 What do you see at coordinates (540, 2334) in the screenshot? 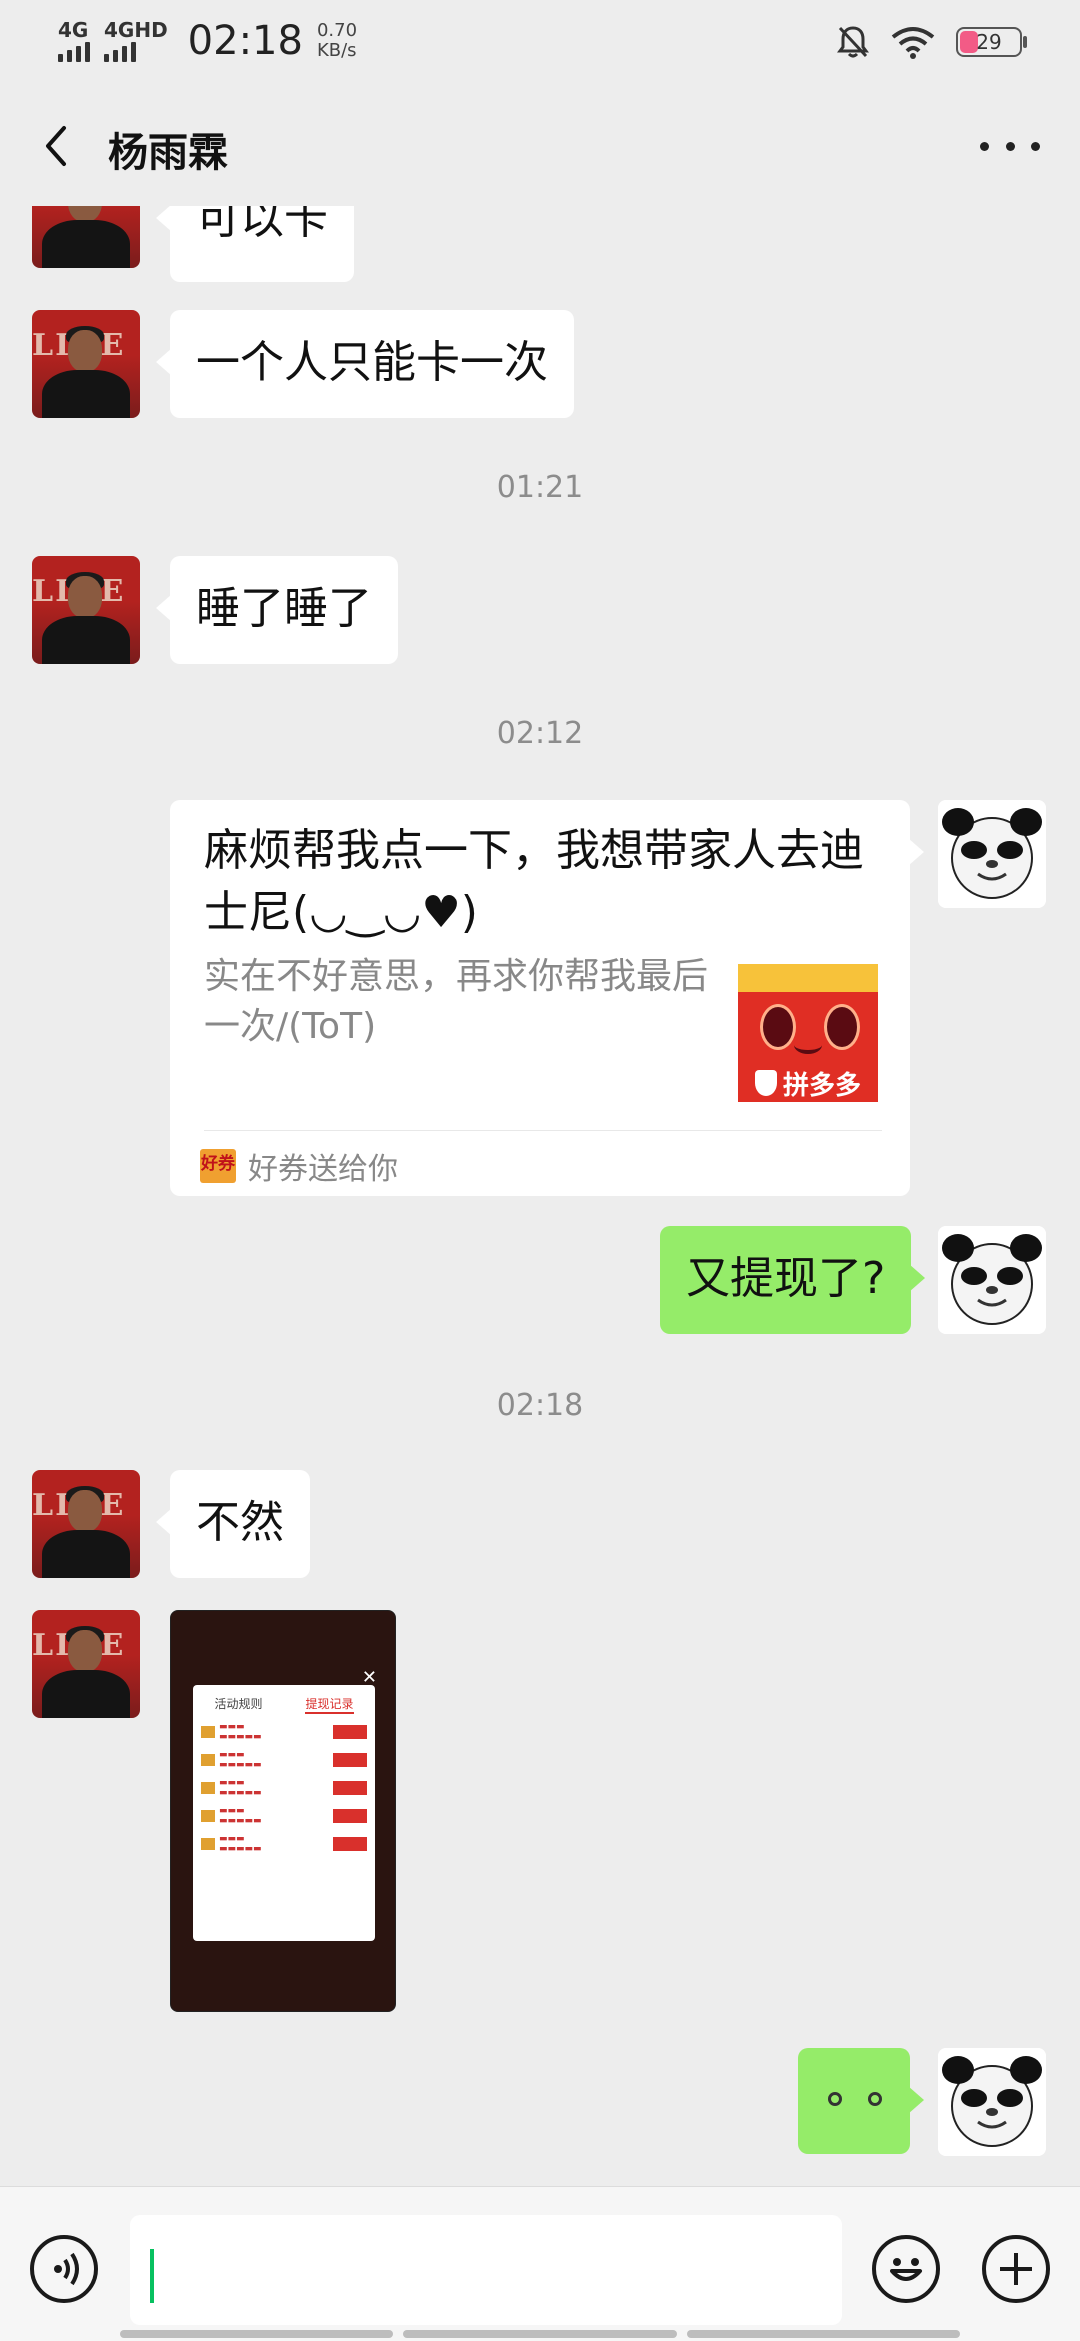
I see `home-indicator` at bounding box center [540, 2334].